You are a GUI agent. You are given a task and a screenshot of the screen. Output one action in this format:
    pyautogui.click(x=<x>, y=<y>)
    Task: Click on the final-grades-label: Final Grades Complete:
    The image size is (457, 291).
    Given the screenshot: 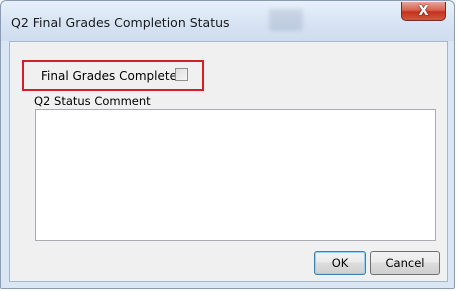 What is the action you would take?
    pyautogui.click(x=111, y=76)
    